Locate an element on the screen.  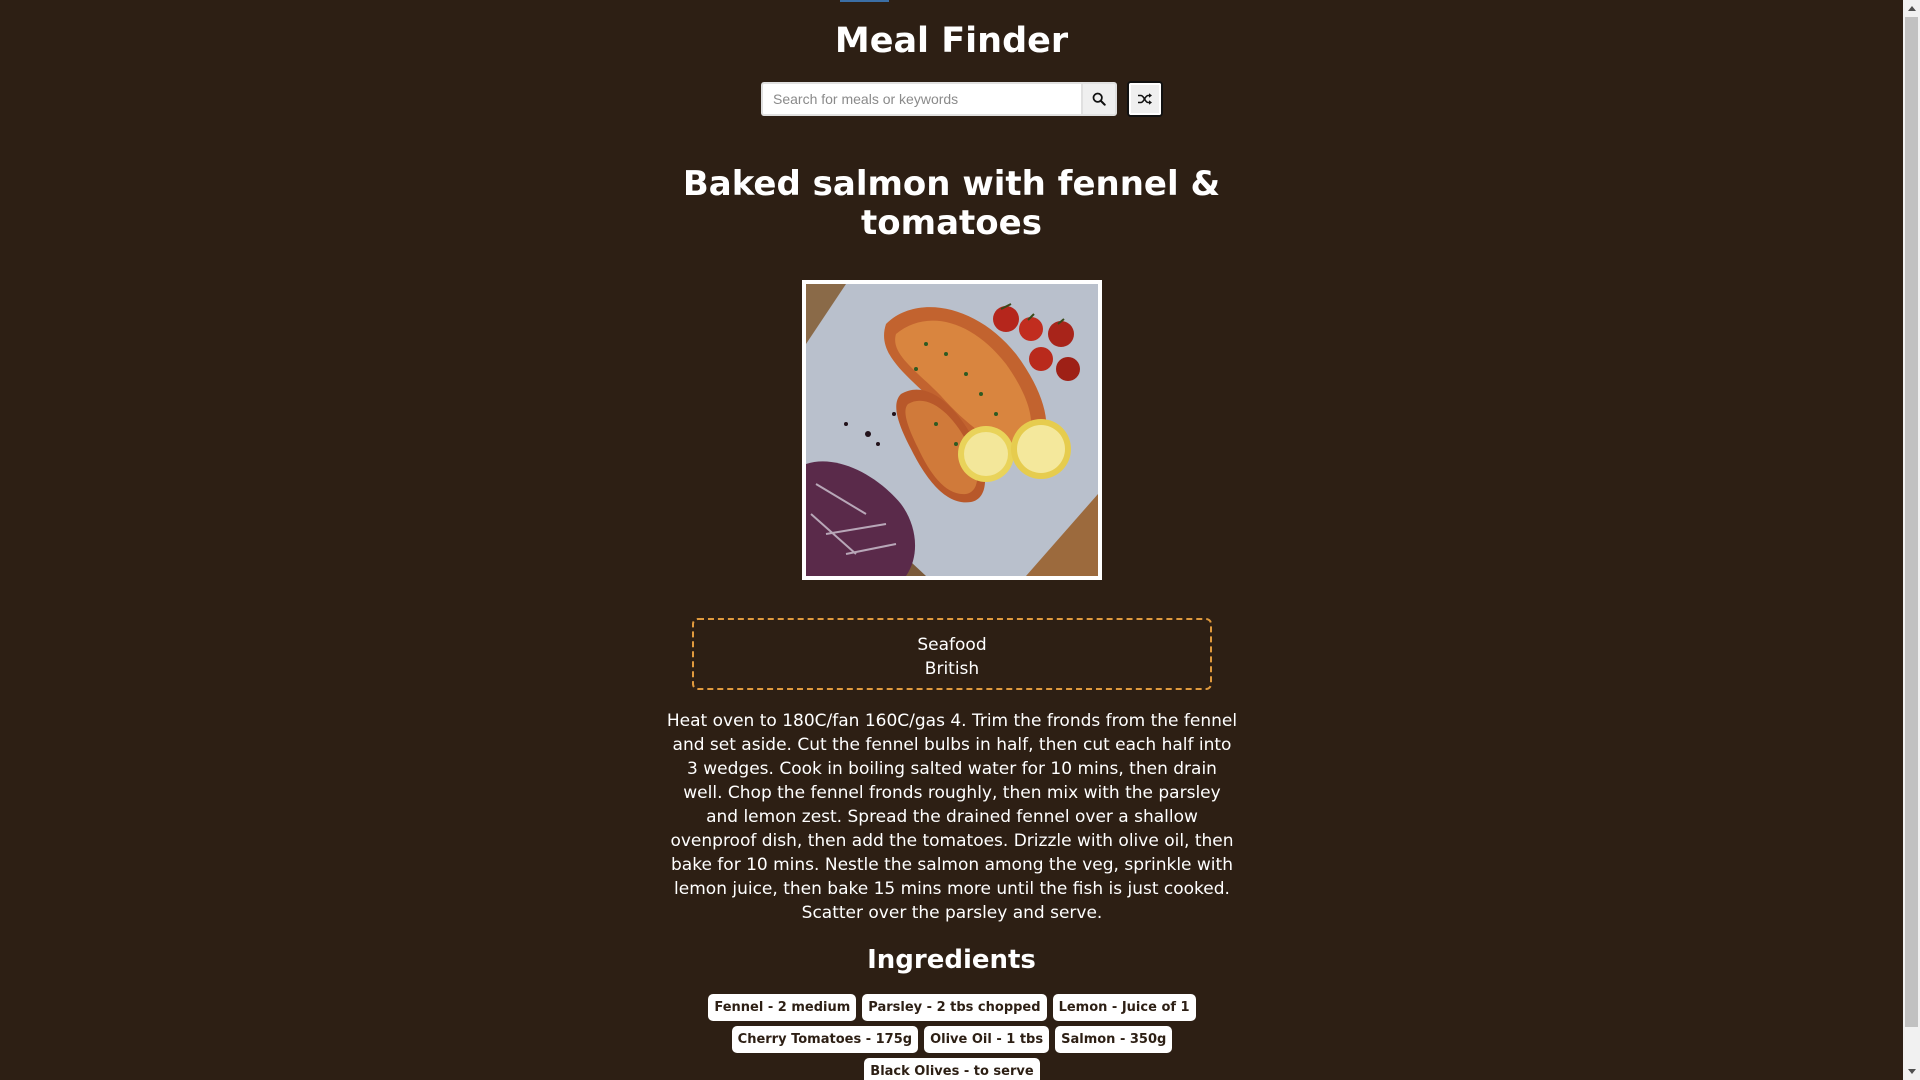
meal-area: British is located at coordinates (952, 669).